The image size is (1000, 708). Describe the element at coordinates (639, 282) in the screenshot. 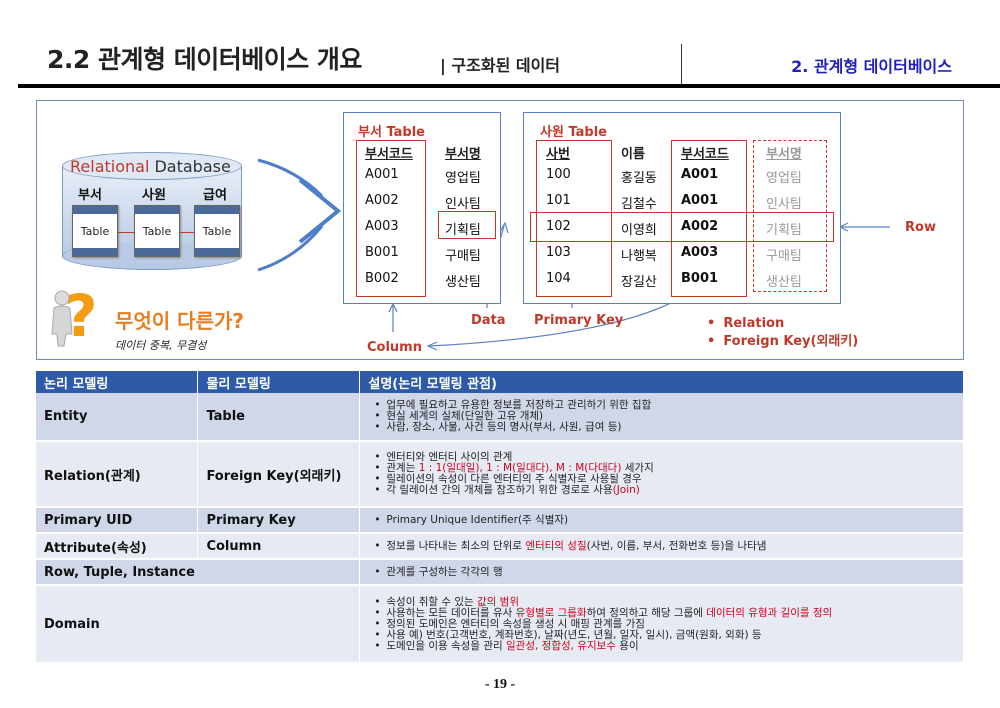

I see `emp-table-cell: 장길산` at that location.